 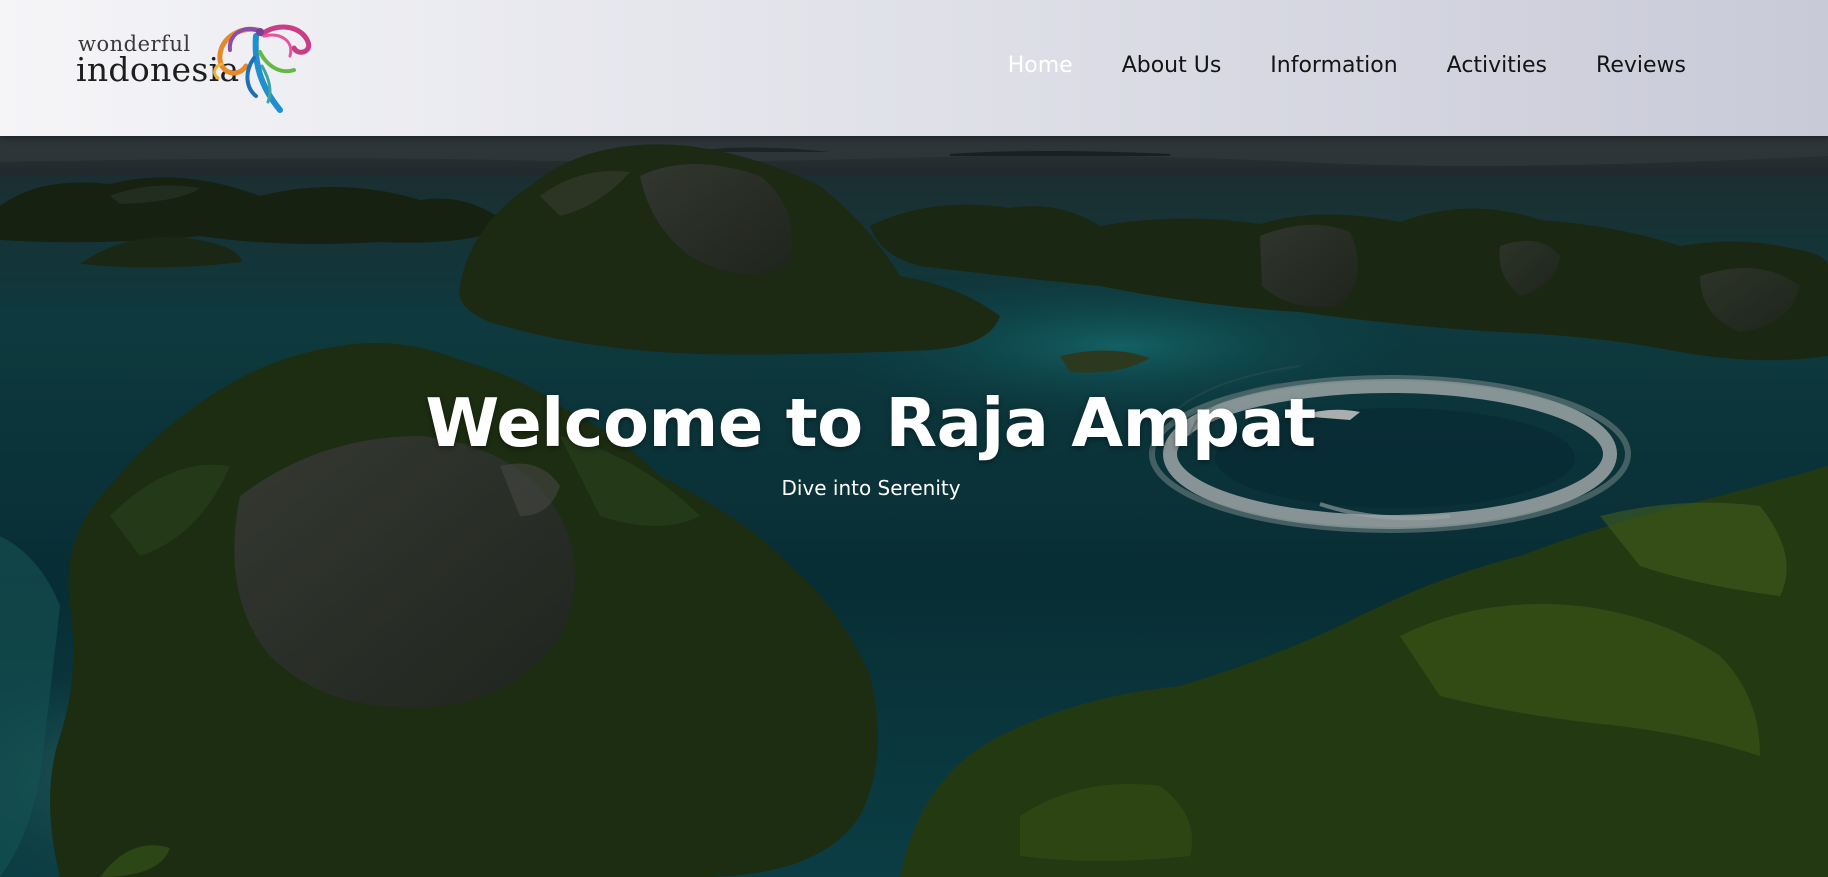 I want to click on hero-text-block: Welcome to Raja Ampat Dive into Serenity, so click(x=914, y=442).